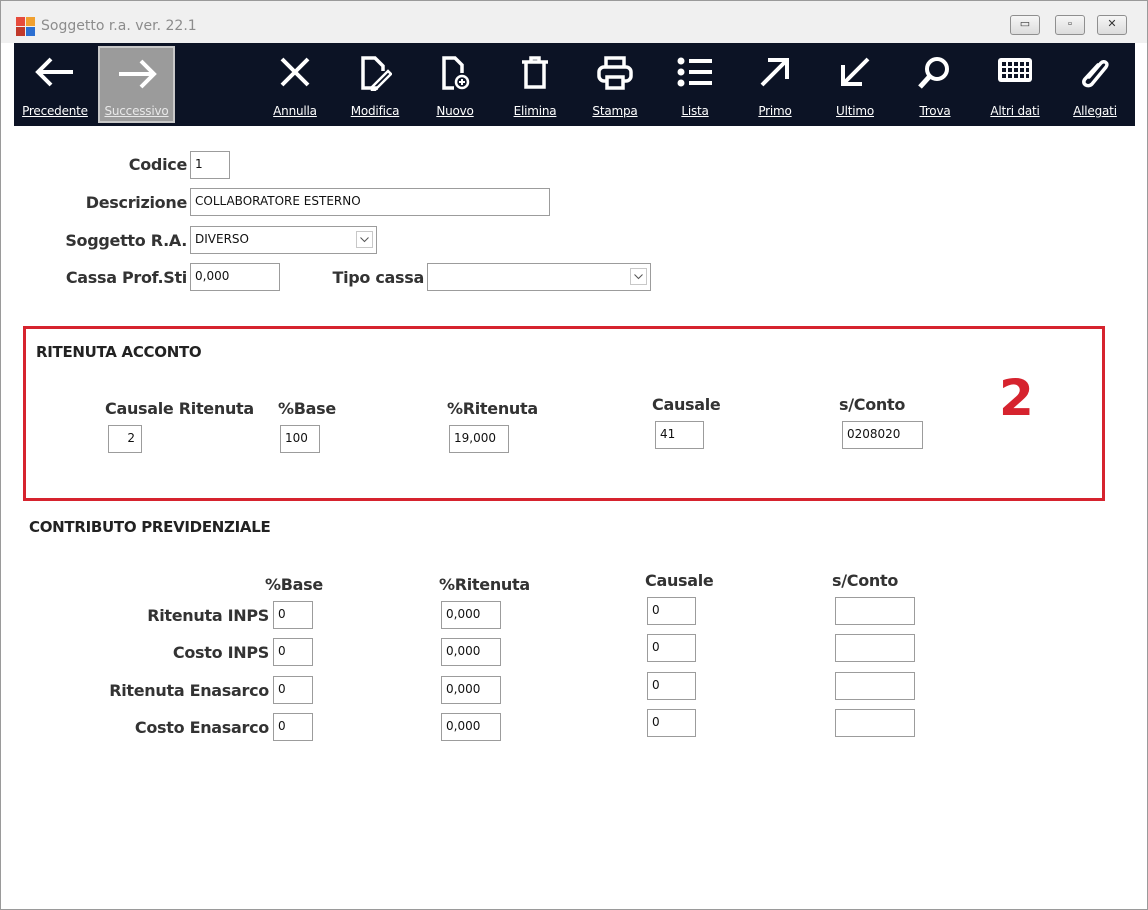 The width and height of the screenshot is (1148, 910). What do you see at coordinates (775, 111) in the screenshot?
I see `primo-label: Primo` at bounding box center [775, 111].